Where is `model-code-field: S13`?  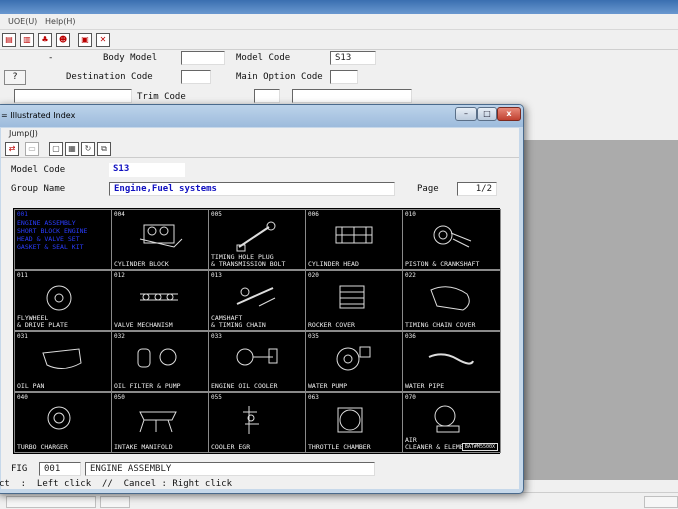 model-code-field: S13 is located at coordinates (353, 58).